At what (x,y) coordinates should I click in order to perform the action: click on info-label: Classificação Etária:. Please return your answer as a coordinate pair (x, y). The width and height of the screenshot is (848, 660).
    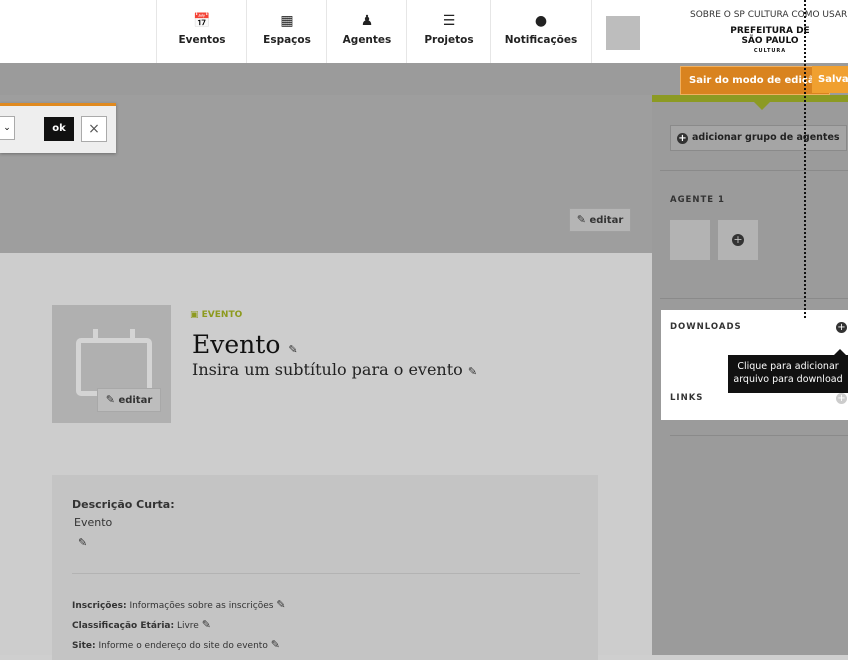
    Looking at the image, I should click on (123, 626).